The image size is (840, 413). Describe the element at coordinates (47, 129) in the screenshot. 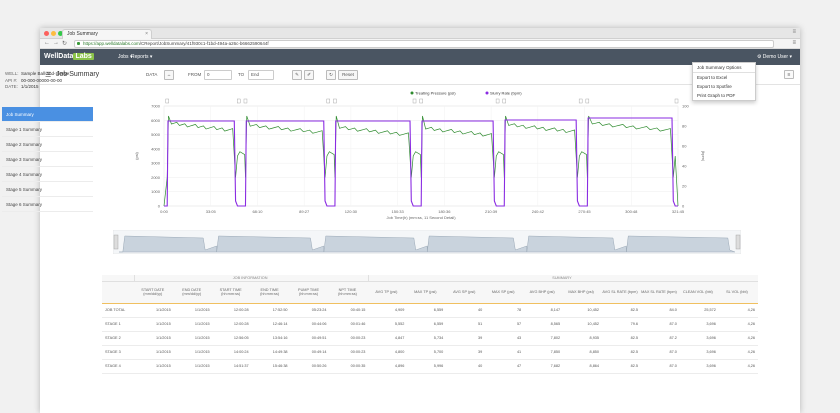

I see `sidebar-item-stage-1: Stage 1 Summary` at that location.